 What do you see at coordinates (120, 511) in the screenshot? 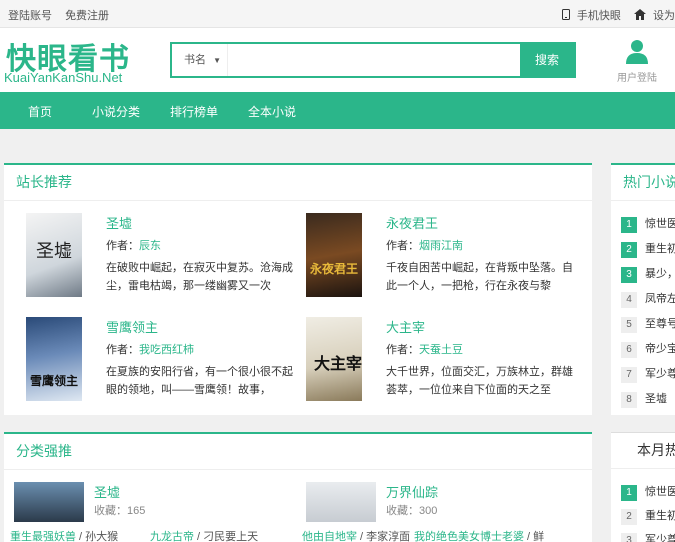
I see `book-meta: 收藏：165` at bounding box center [120, 511].